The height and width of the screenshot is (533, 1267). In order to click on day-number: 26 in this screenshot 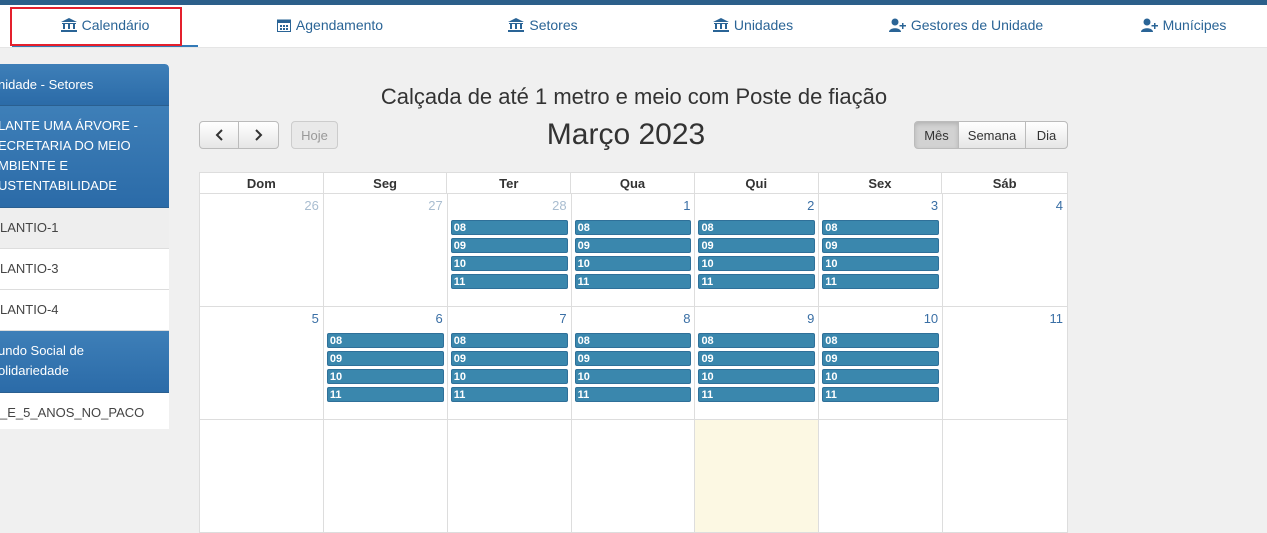, I will do `click(311, 205)`.